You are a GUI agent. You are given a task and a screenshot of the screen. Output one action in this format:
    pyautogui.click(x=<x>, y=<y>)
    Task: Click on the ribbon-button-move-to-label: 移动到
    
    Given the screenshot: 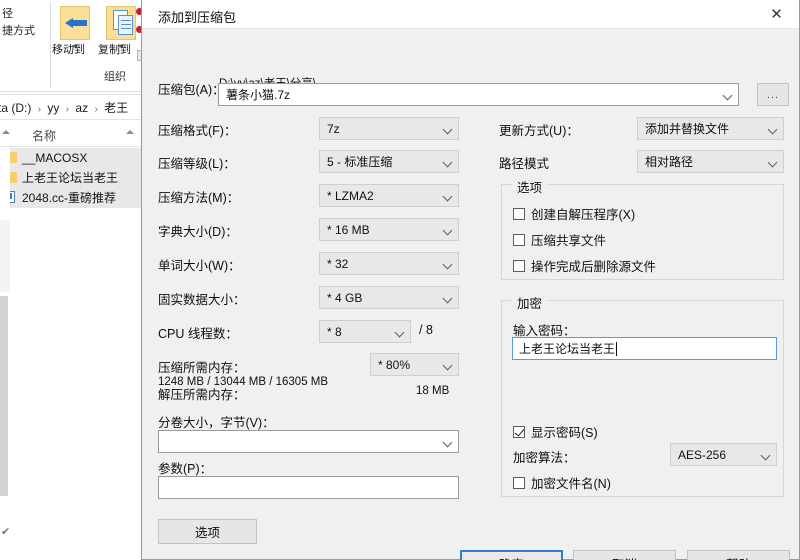 What is the action you would take?
    pyautogui.click(x=68, y=50)
    